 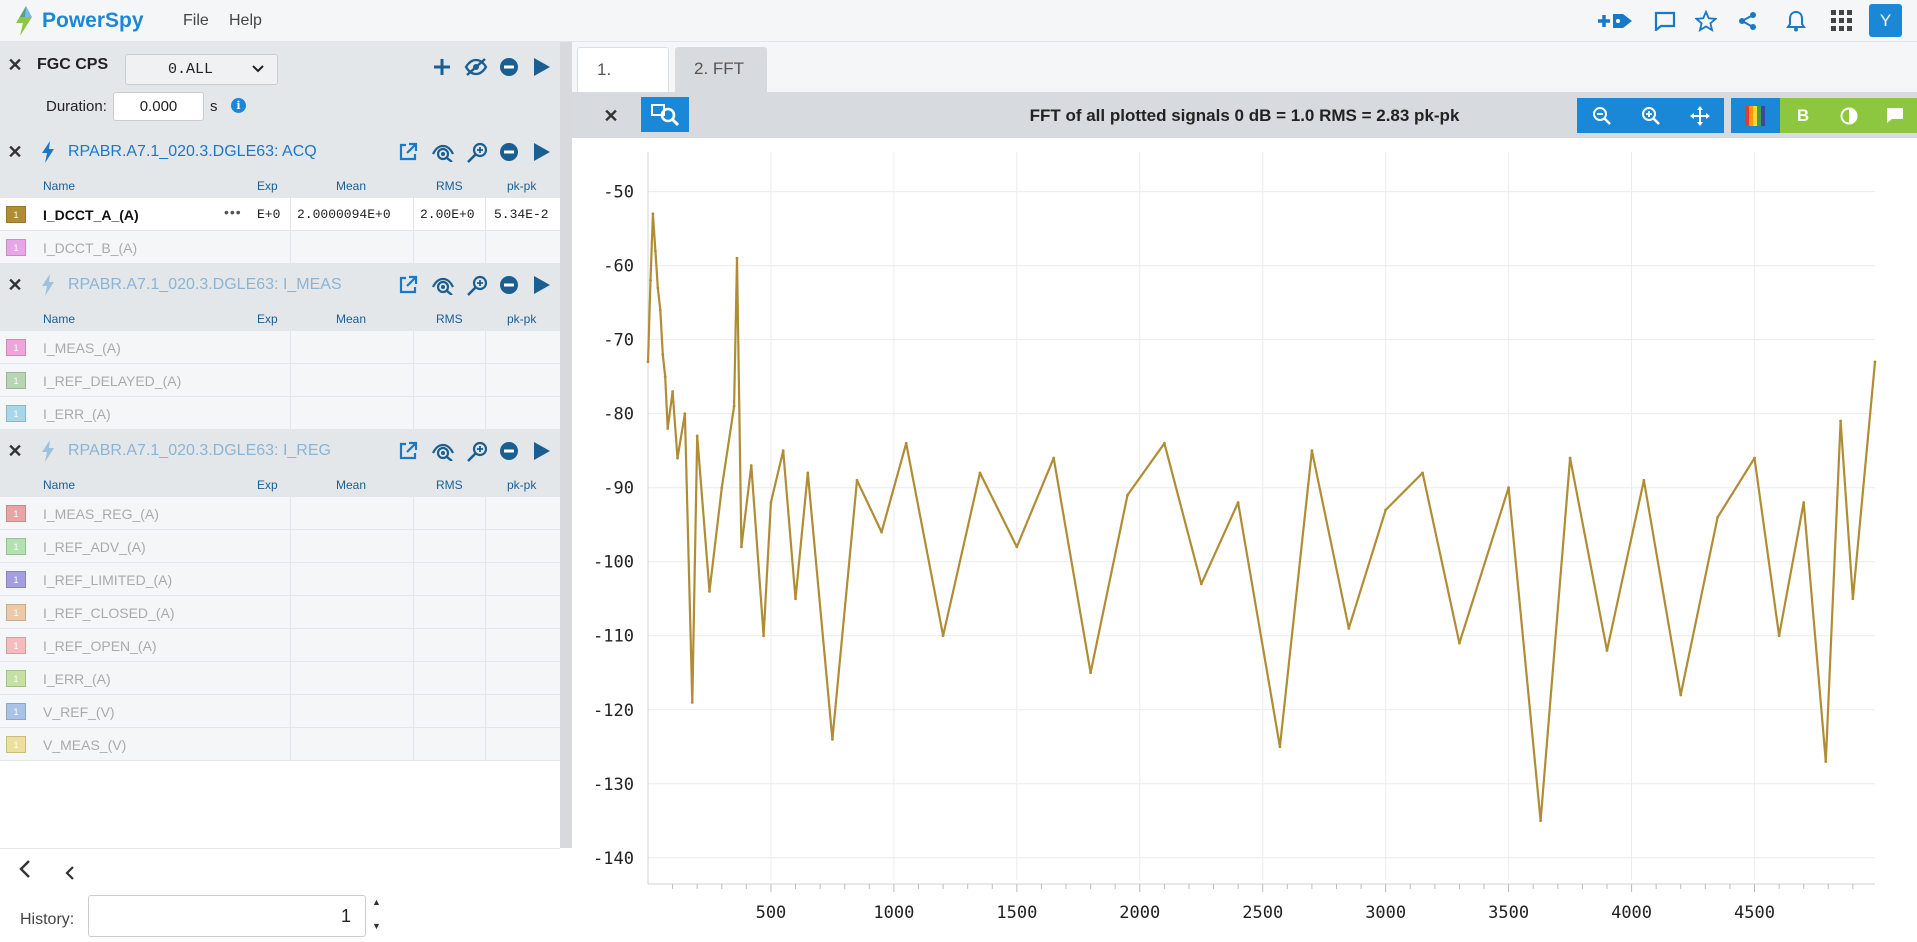 I want to click on cycle-selector: 0.ALL, so click(x=201, y=69).